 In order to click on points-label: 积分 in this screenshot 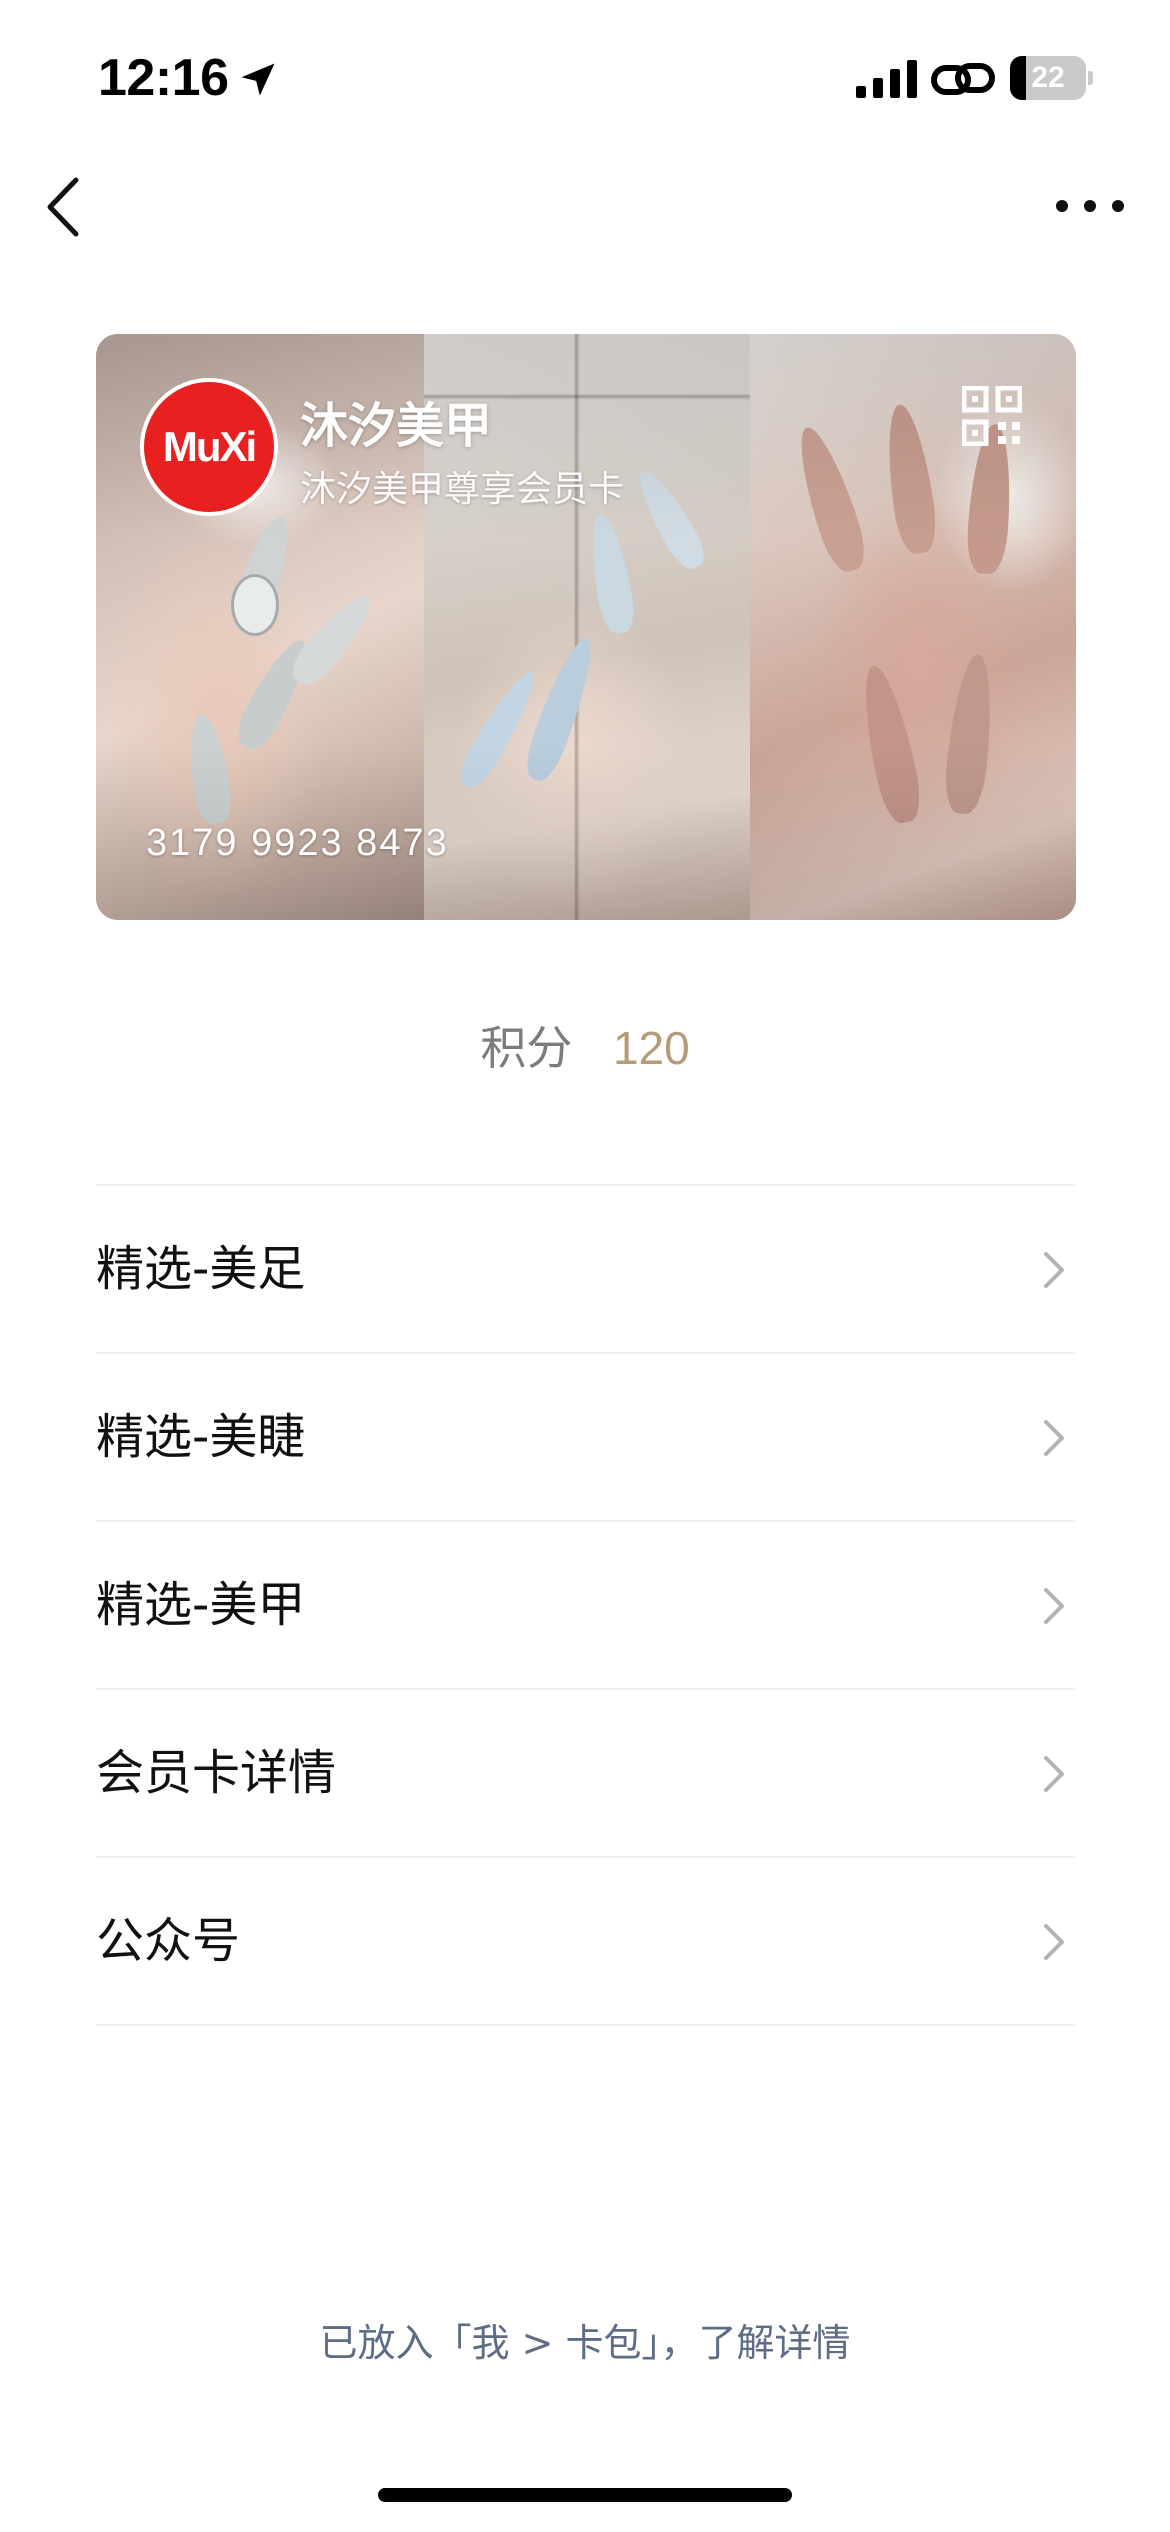, I will do `click(526, 1048)`.